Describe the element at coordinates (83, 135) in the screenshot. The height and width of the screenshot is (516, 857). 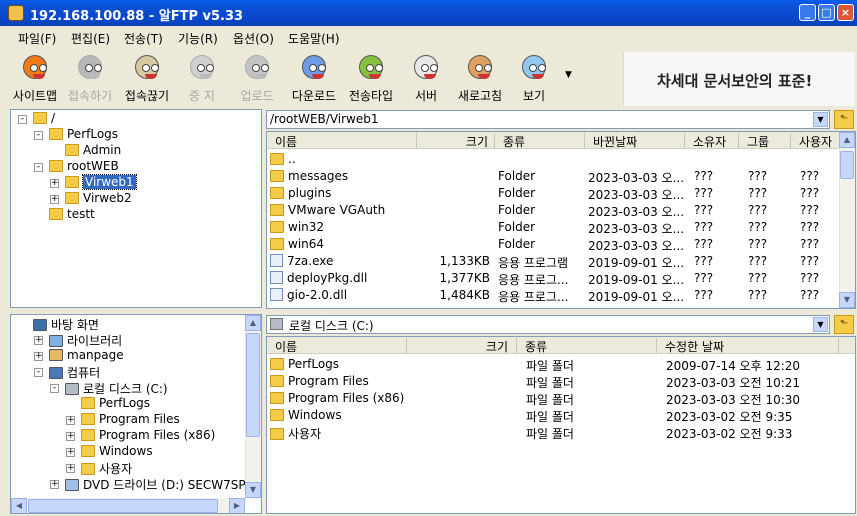
I see `remote-tree-item: PerfLogs` at that location.